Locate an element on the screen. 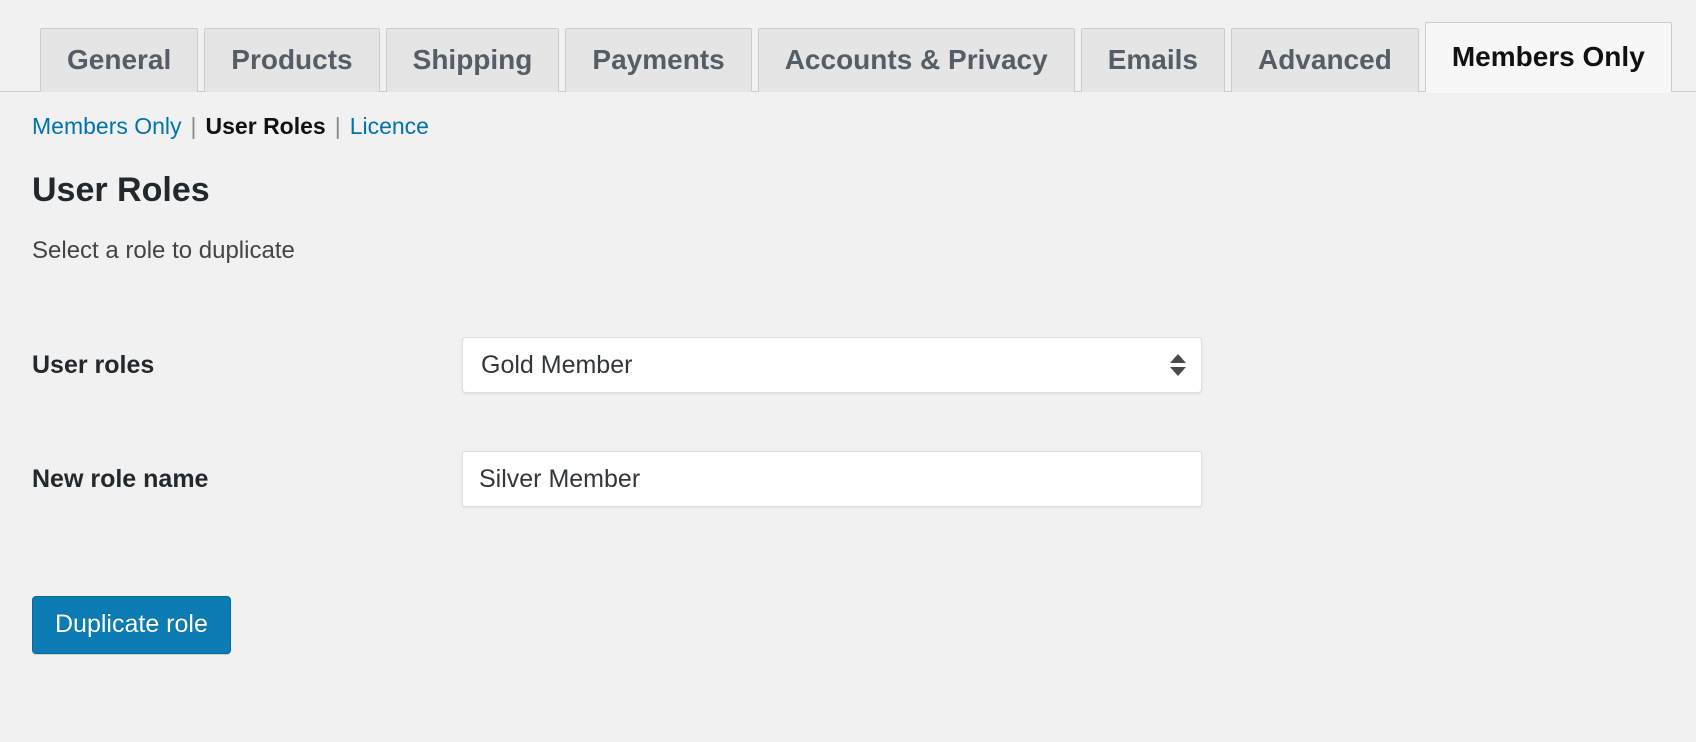  tab-general: General is located at coordinates (119, 60).